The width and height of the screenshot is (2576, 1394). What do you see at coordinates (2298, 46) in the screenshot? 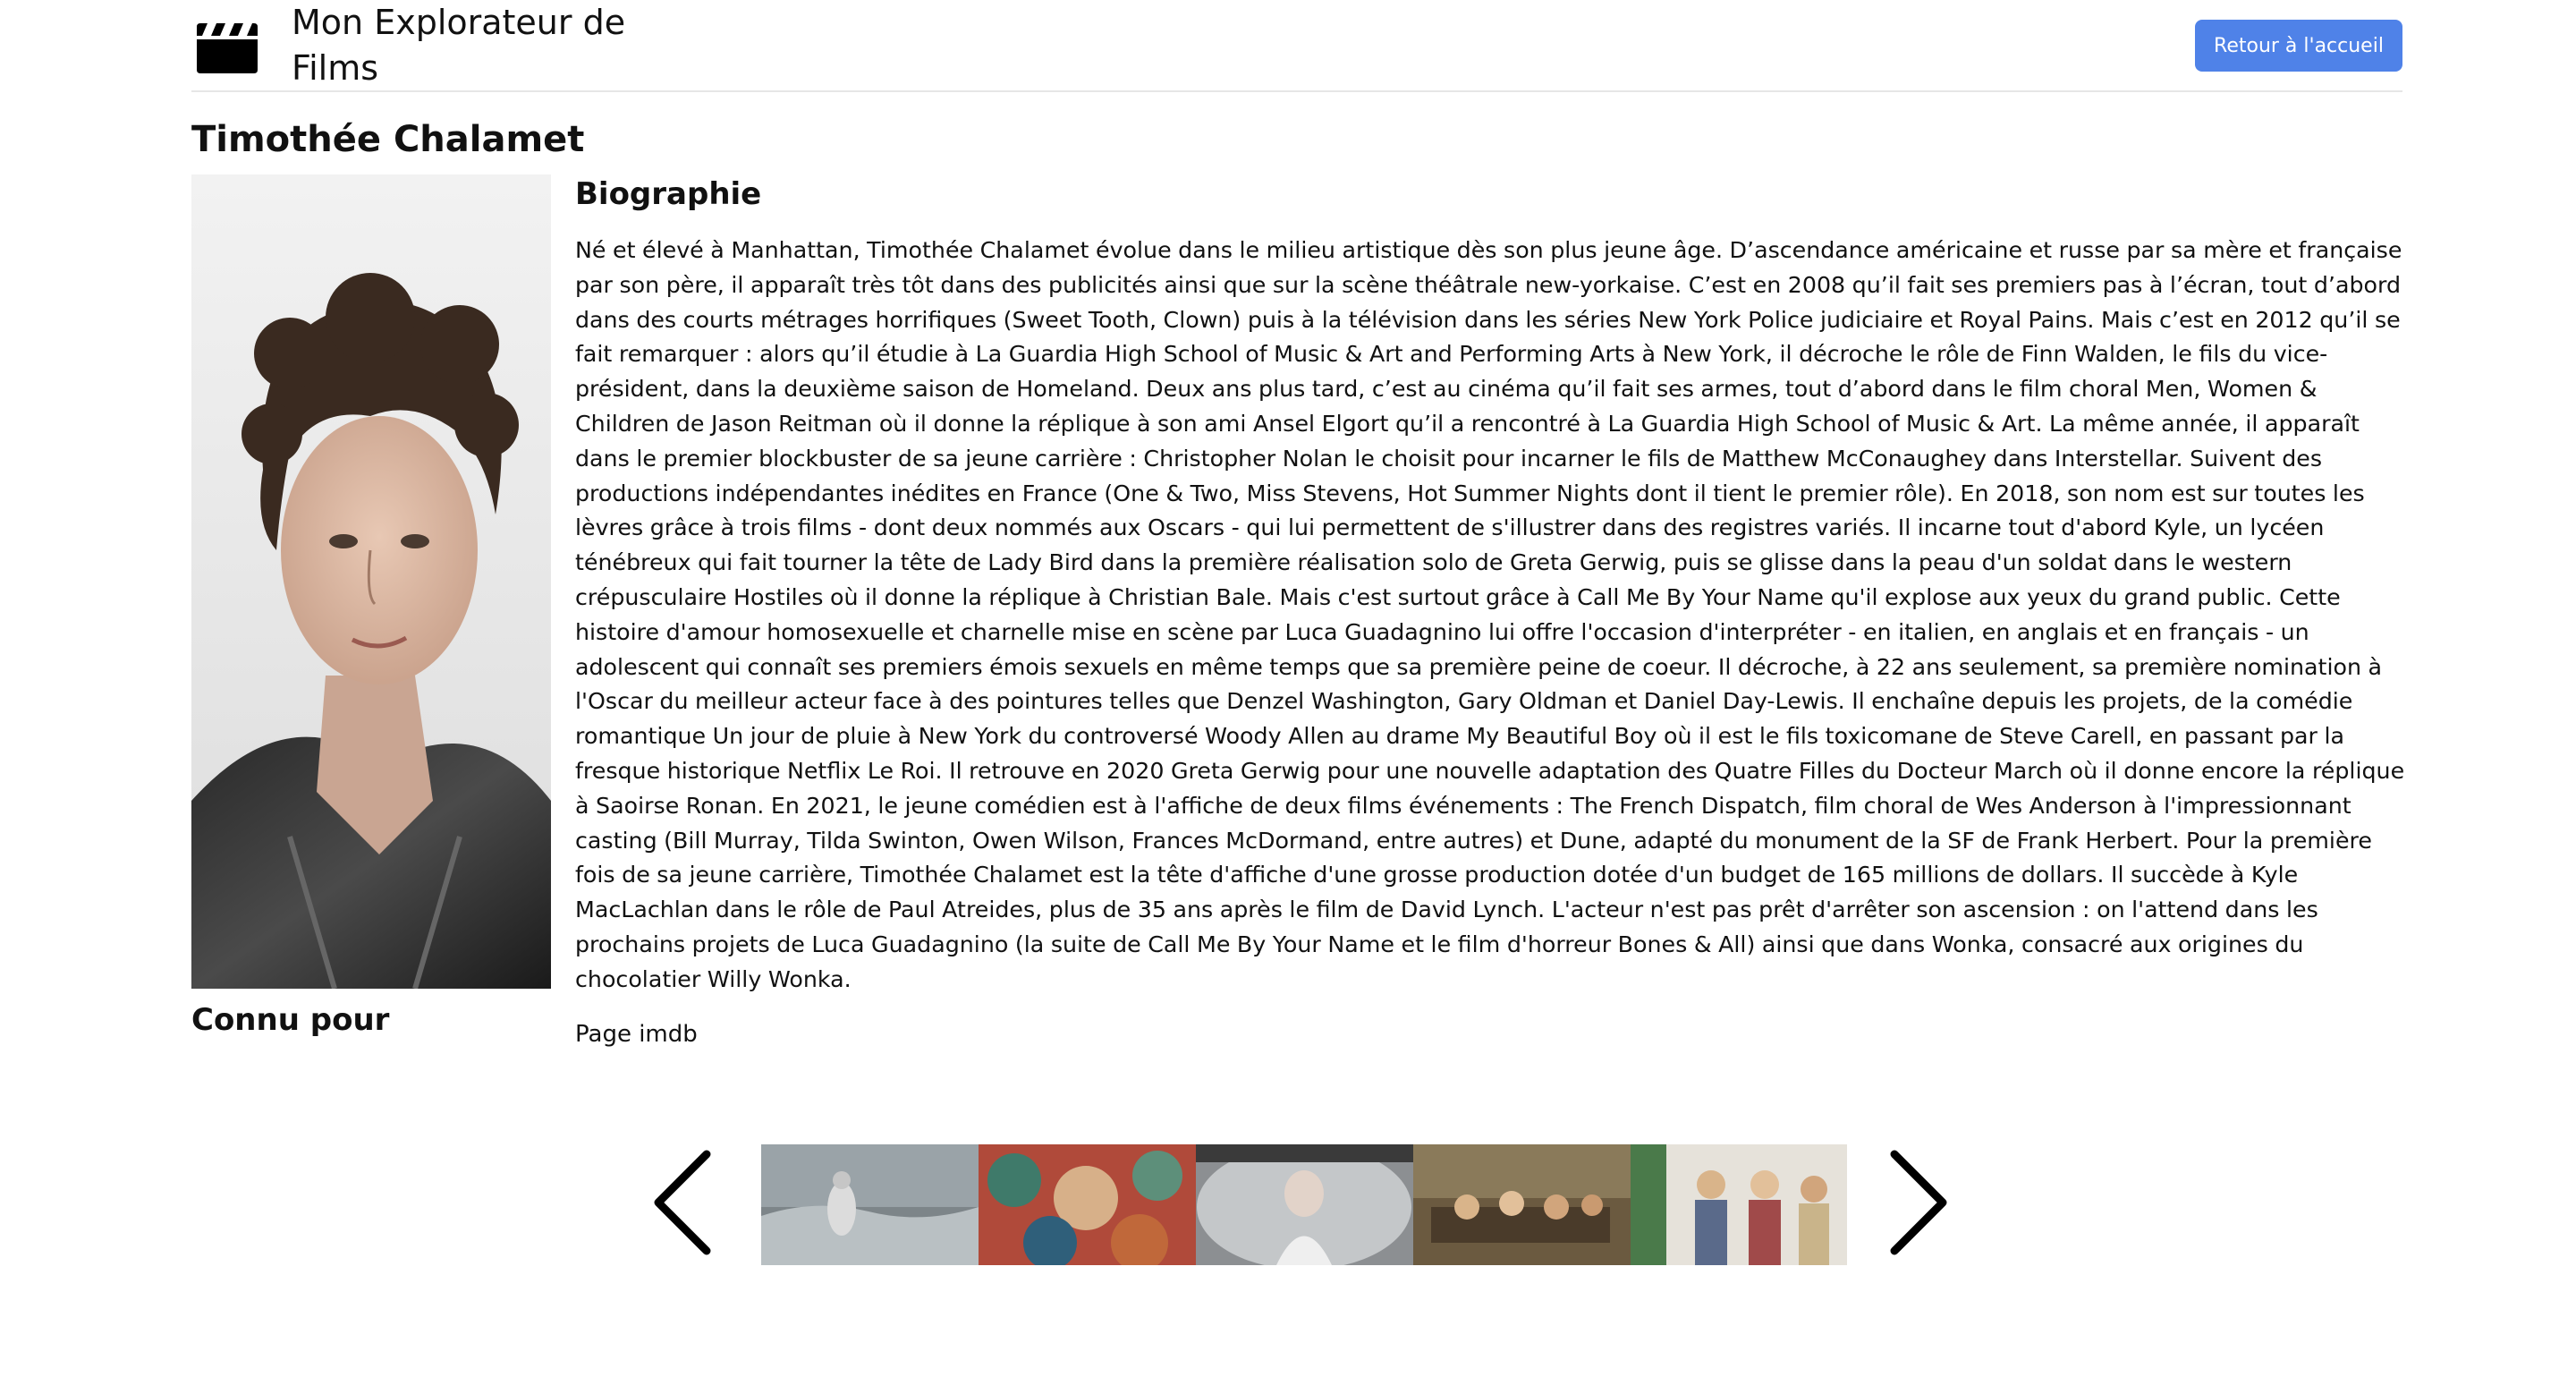
I see `home-button: Retour à l'accueil` at bounding box center [2298, 46].